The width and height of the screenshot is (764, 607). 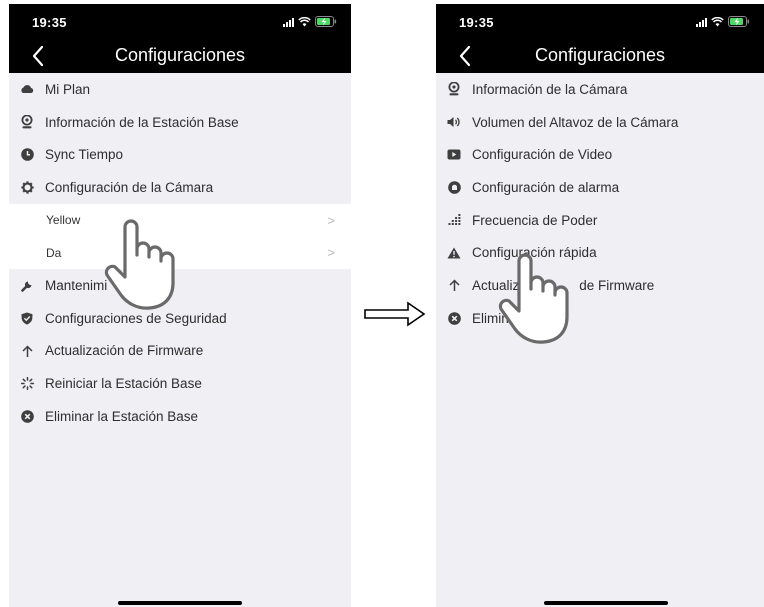 I want to click on transition-arrow-icon, so click(x=395, y=314).